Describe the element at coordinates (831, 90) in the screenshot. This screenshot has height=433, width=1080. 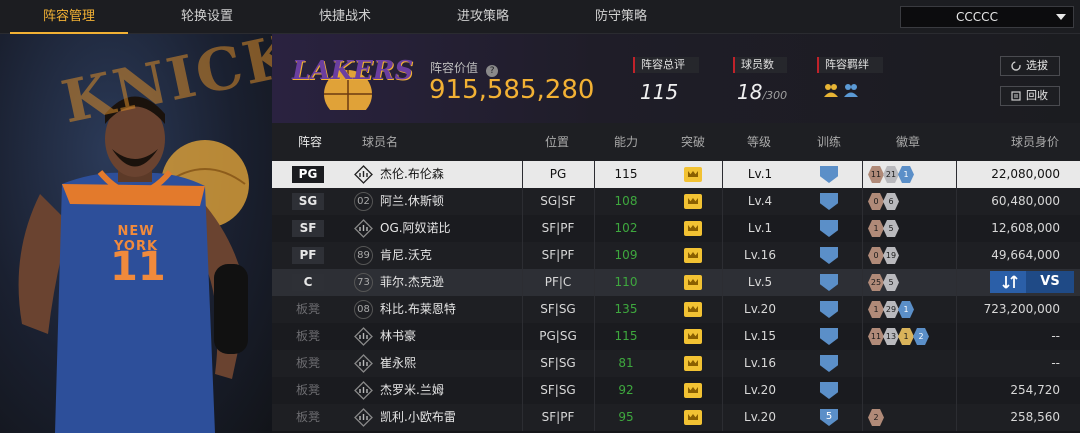
I see `bond-icon-gold` at that location.